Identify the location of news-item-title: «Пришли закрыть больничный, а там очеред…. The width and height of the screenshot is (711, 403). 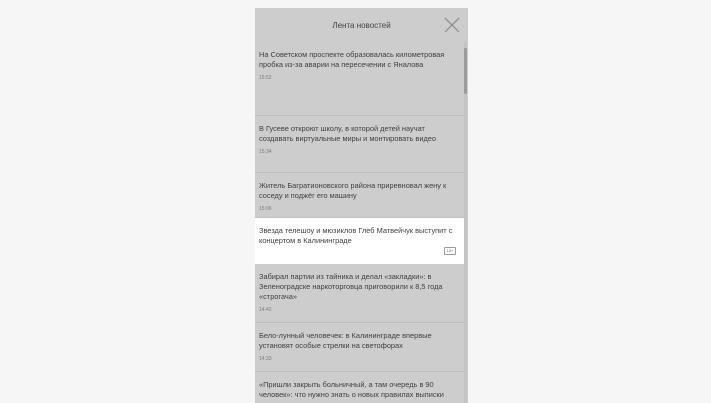
(351, 391).